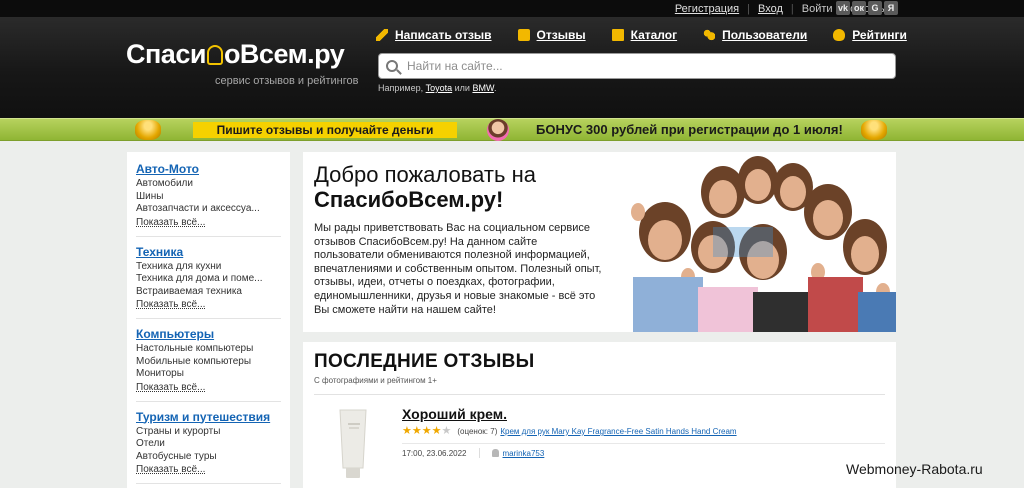 Image resolution: width=1024 pixels, height=488 pixels. Describe the element at coordinates (839, 35) in the screenshot. I see `bulb-icon` at that location.